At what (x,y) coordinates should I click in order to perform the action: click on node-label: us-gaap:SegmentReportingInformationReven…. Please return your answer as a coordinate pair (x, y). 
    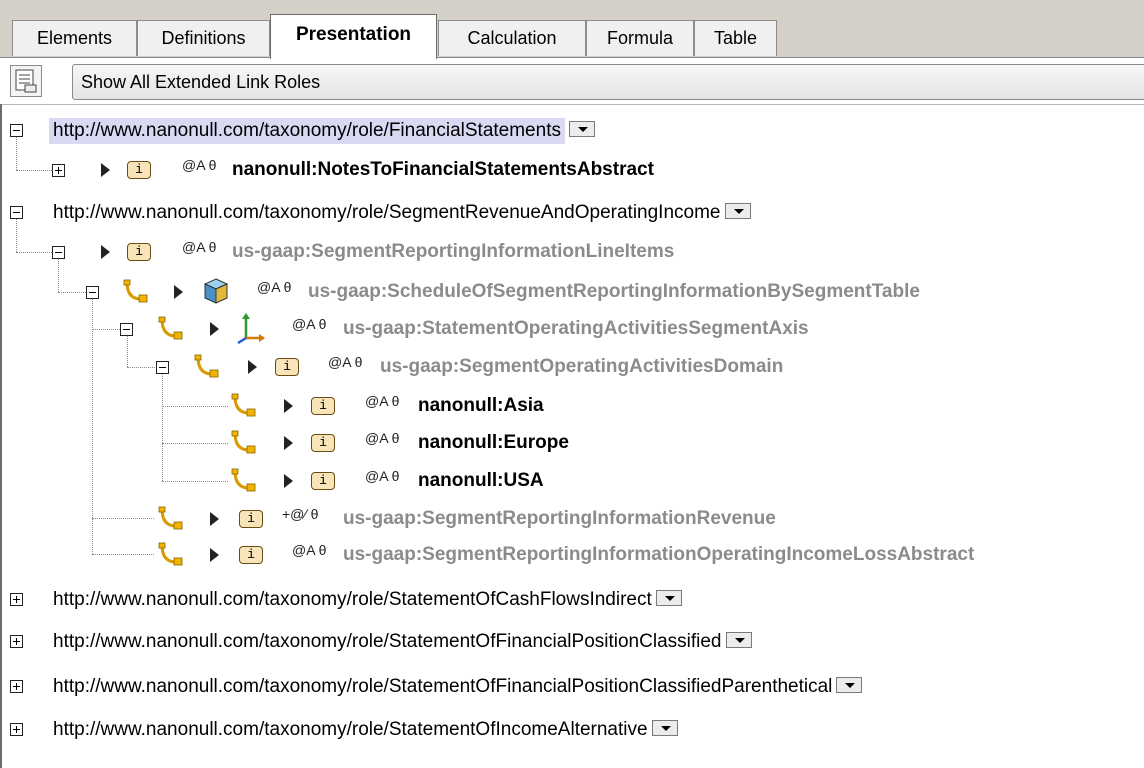
    Looking at the image, I should click on (559, 519).